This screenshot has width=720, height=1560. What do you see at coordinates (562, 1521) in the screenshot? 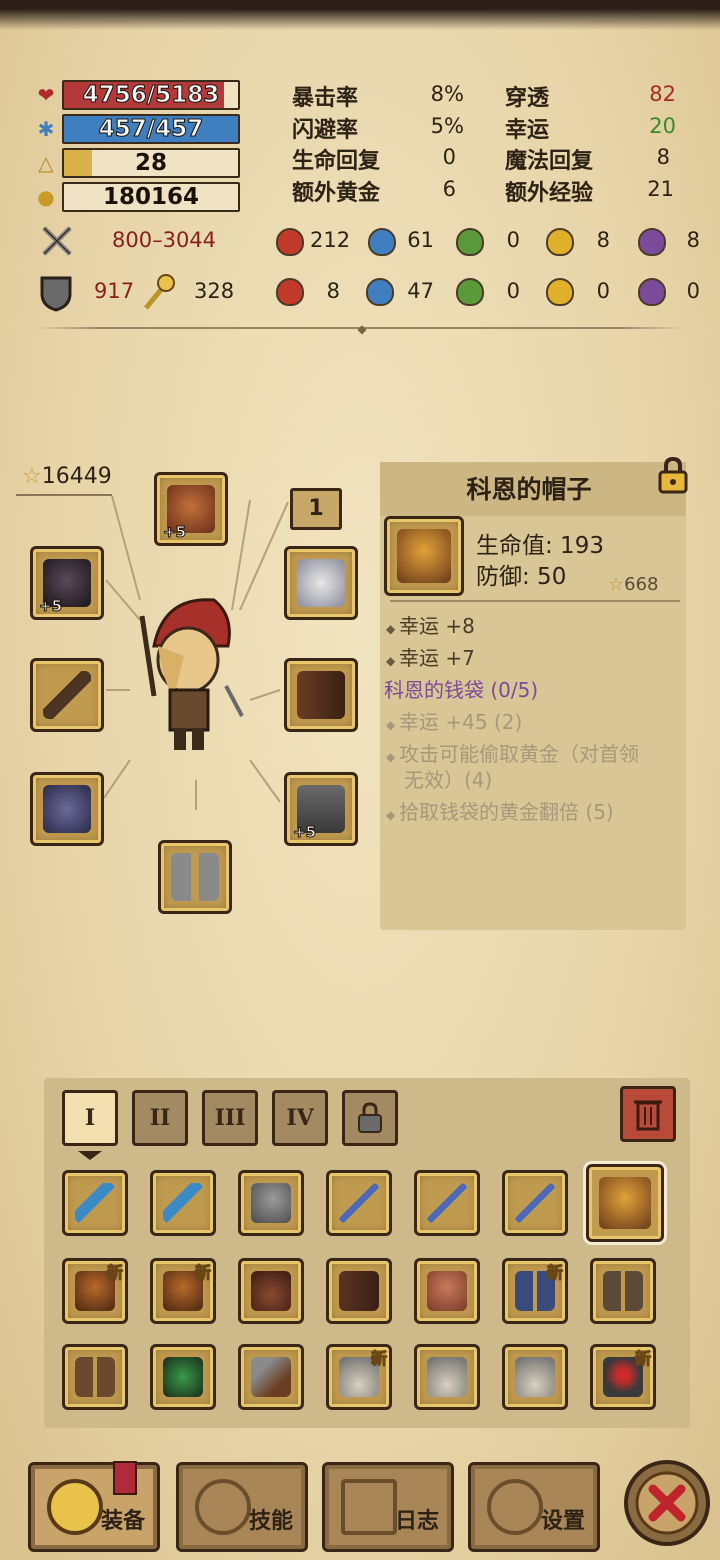
I see `nav-settings-label: 设置` at bounding box center [562, 1521].